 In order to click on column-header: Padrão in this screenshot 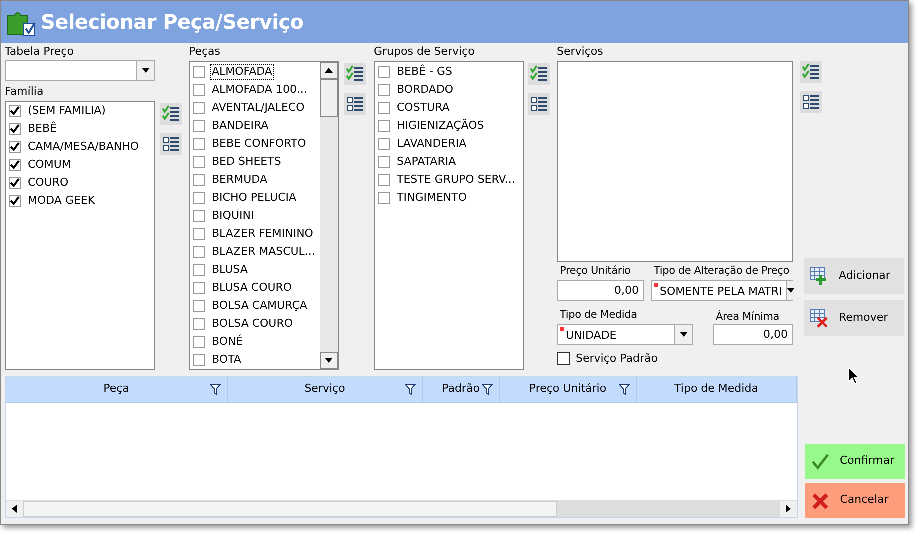, I will do `click(461, 389)`.